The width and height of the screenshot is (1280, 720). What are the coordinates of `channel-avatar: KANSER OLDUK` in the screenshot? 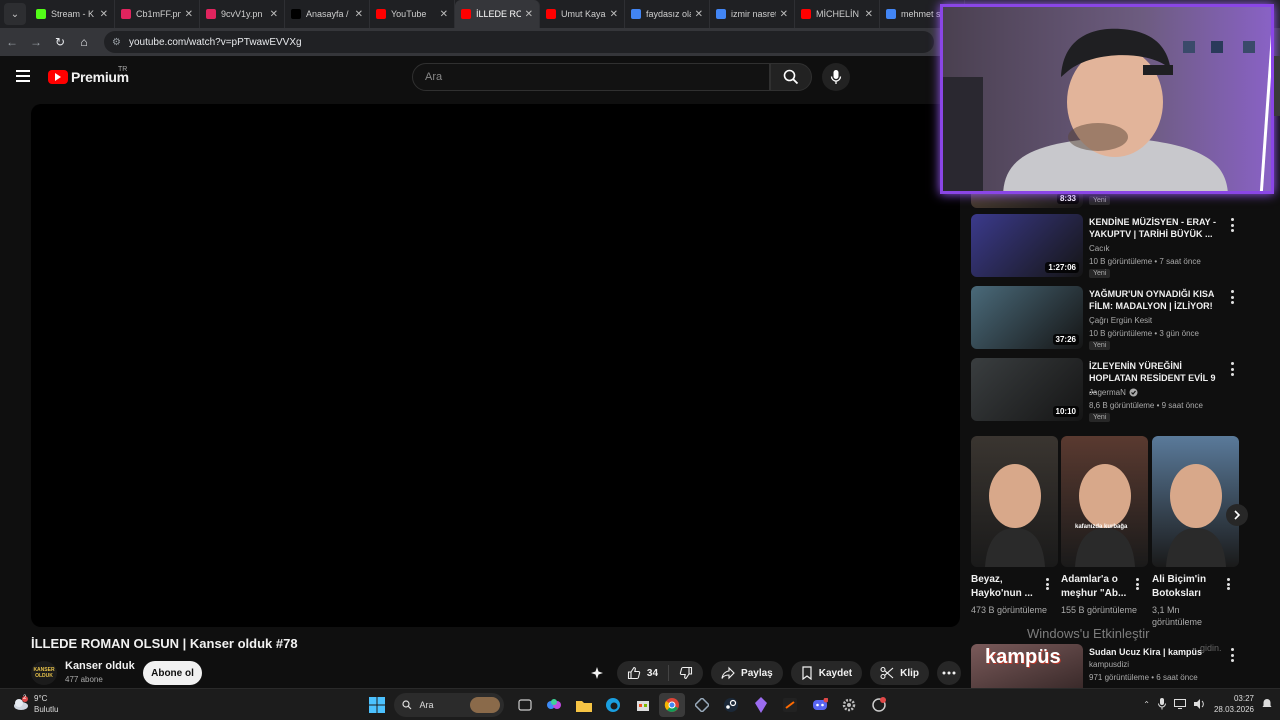 It's located at (44, 673).